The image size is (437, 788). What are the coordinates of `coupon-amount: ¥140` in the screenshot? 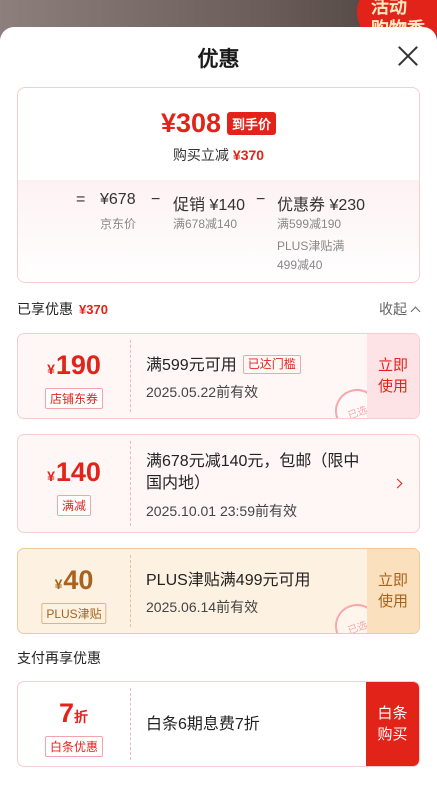 It's located at (74, 472).